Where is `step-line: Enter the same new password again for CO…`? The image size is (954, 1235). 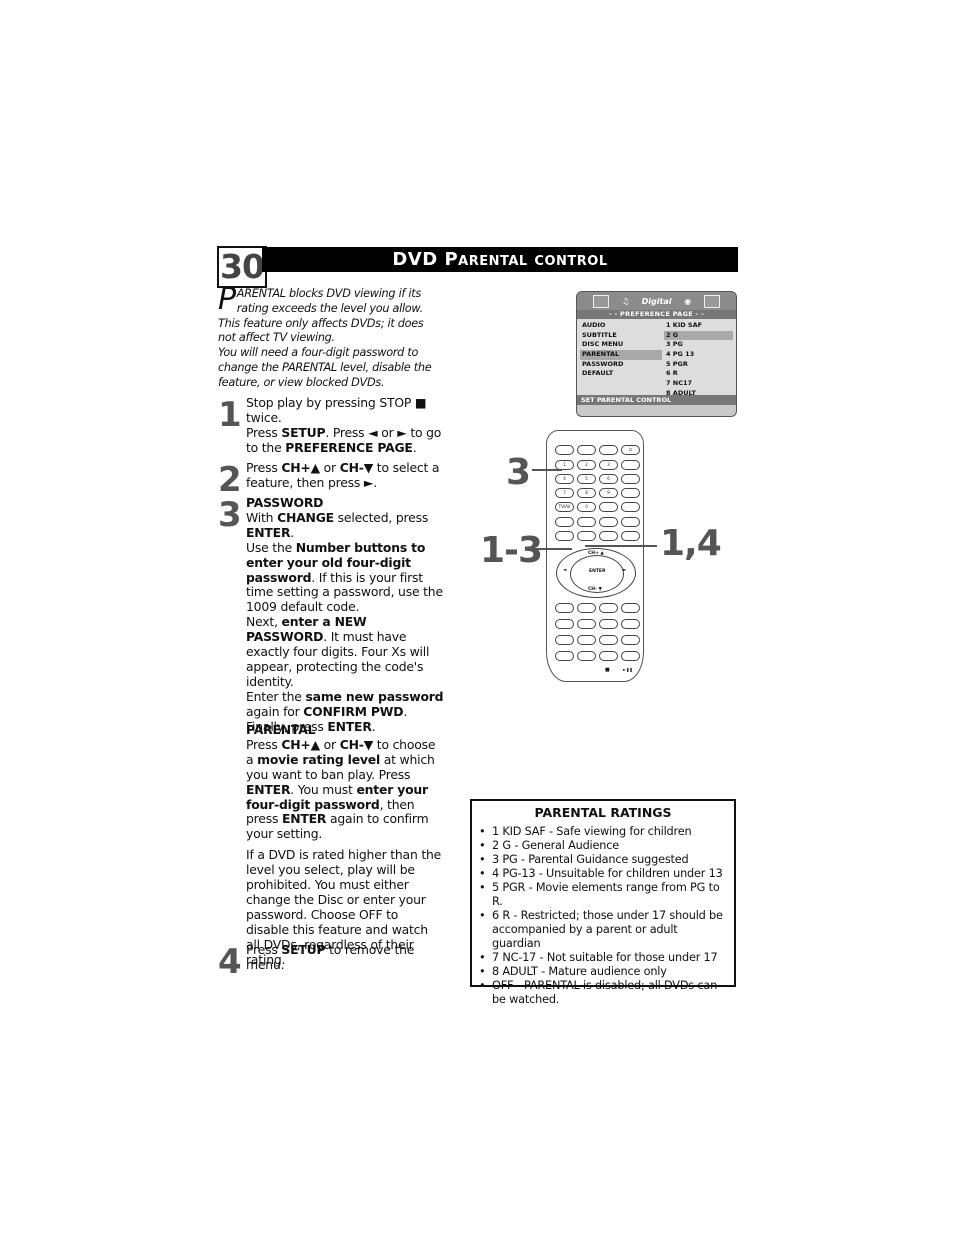
step-line: Enter the same new password again for CO… is located at coordinates (345, 703).